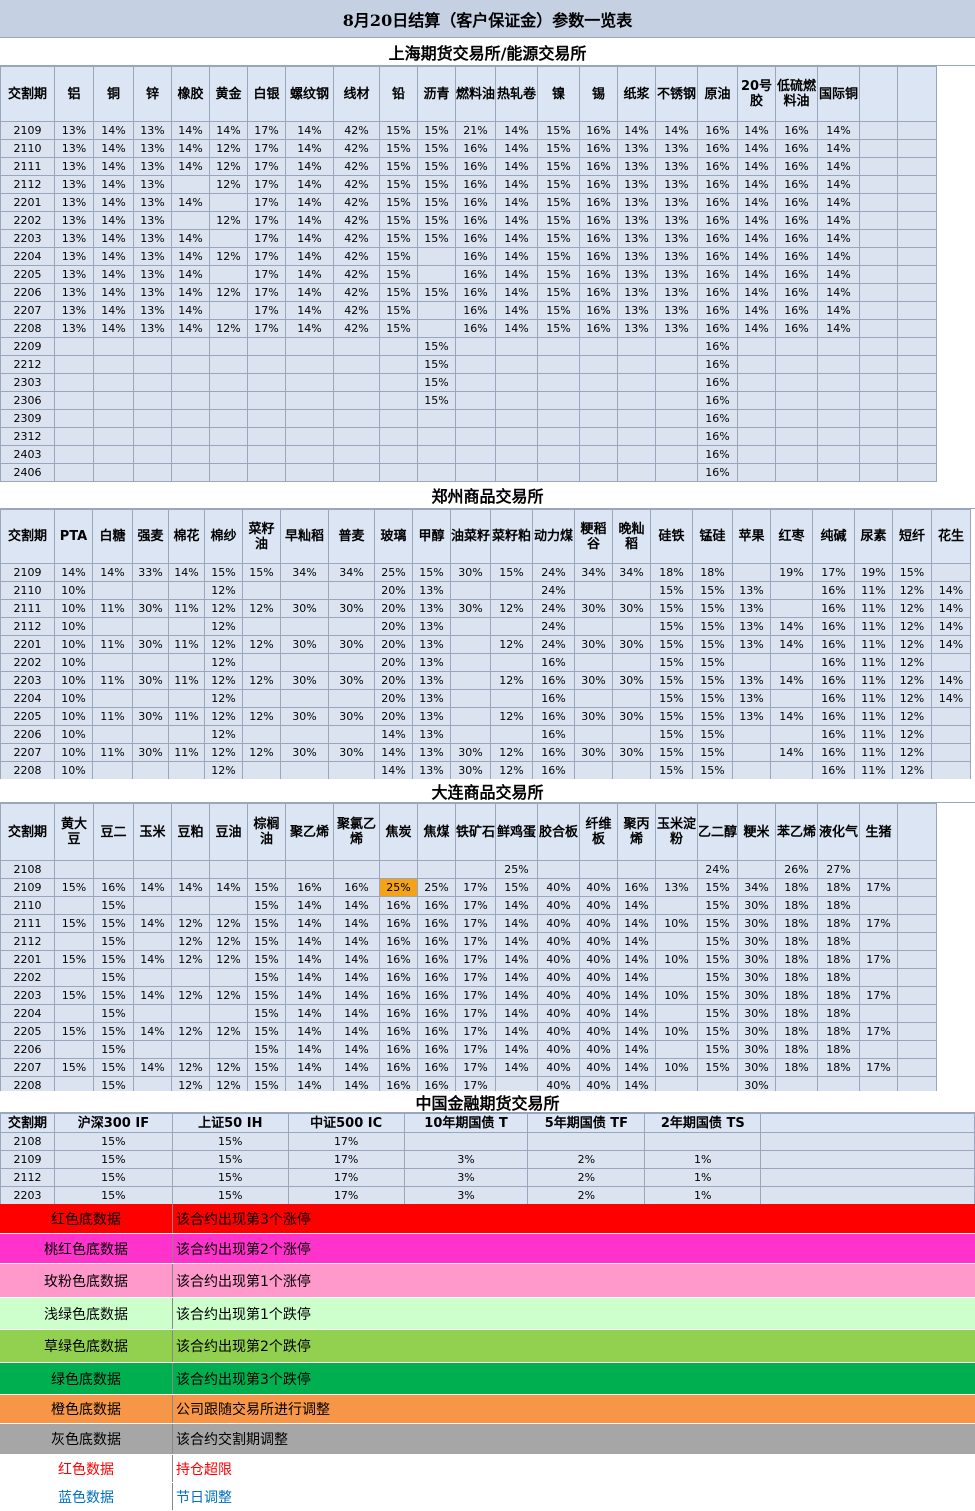  Describe the element at coordinates (516, 832) in the screenshot. I see `dce-header-cell: 鲜鸡蛋` at that location.